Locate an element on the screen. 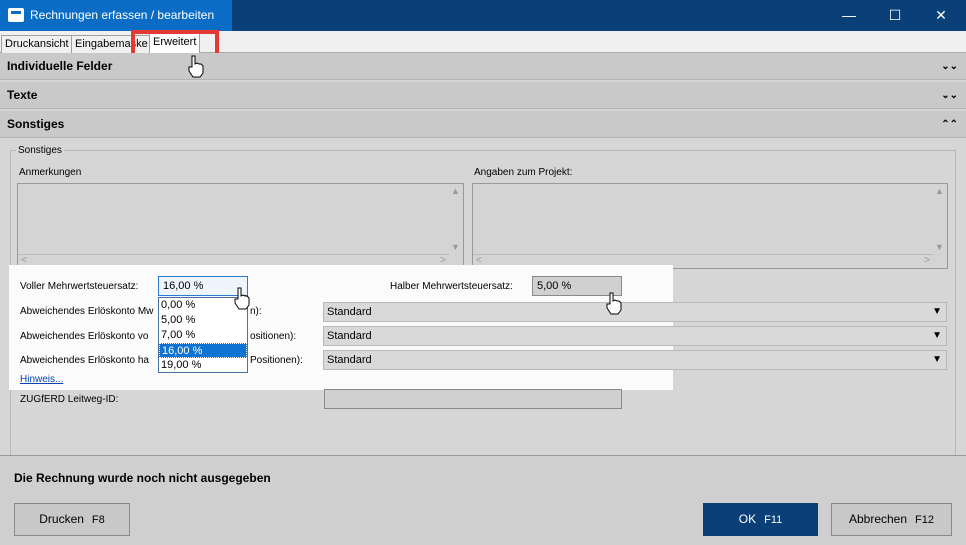  erloes1-label: Abweichendes Erlöskonto Mw is located at coordinates (87, 311).